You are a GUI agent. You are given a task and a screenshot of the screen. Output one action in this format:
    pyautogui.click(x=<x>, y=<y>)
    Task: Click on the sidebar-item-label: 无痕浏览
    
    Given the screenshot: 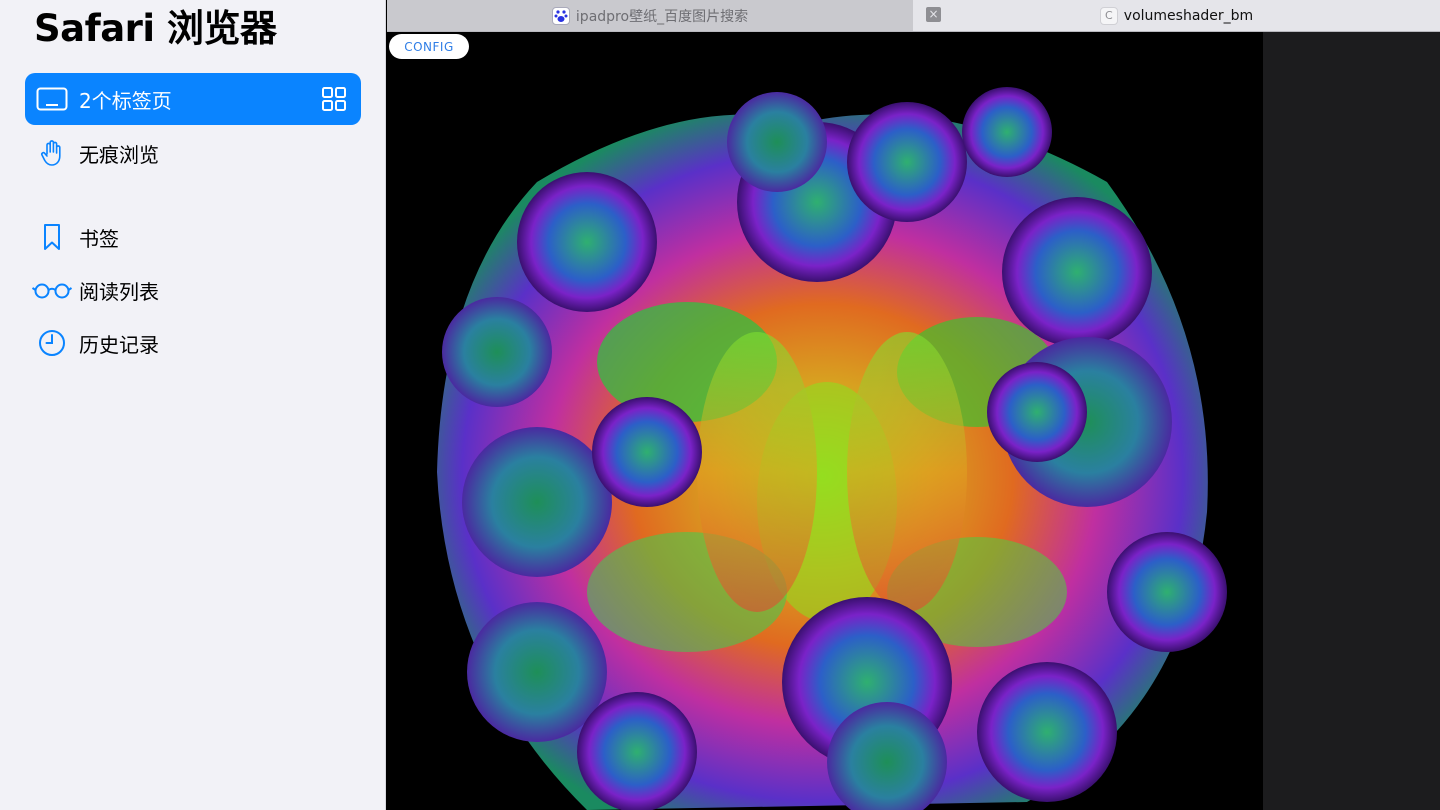 What is the action you would take?
    pyautogui.click(x=119, y=154)
    